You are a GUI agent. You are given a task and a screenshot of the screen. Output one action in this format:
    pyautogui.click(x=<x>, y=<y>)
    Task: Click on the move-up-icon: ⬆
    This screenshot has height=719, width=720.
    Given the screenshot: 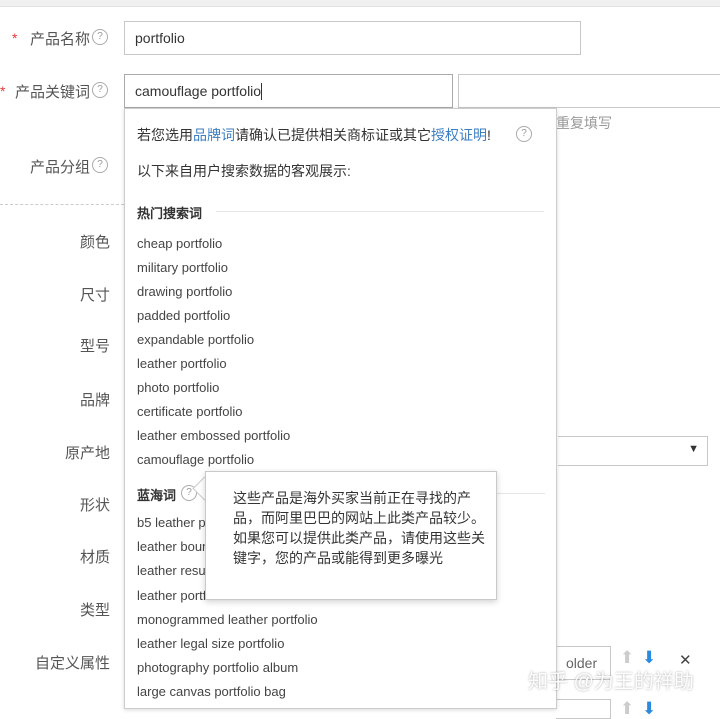 What is the action you would take?
    pyautogui.click(x=627, y=709)
    